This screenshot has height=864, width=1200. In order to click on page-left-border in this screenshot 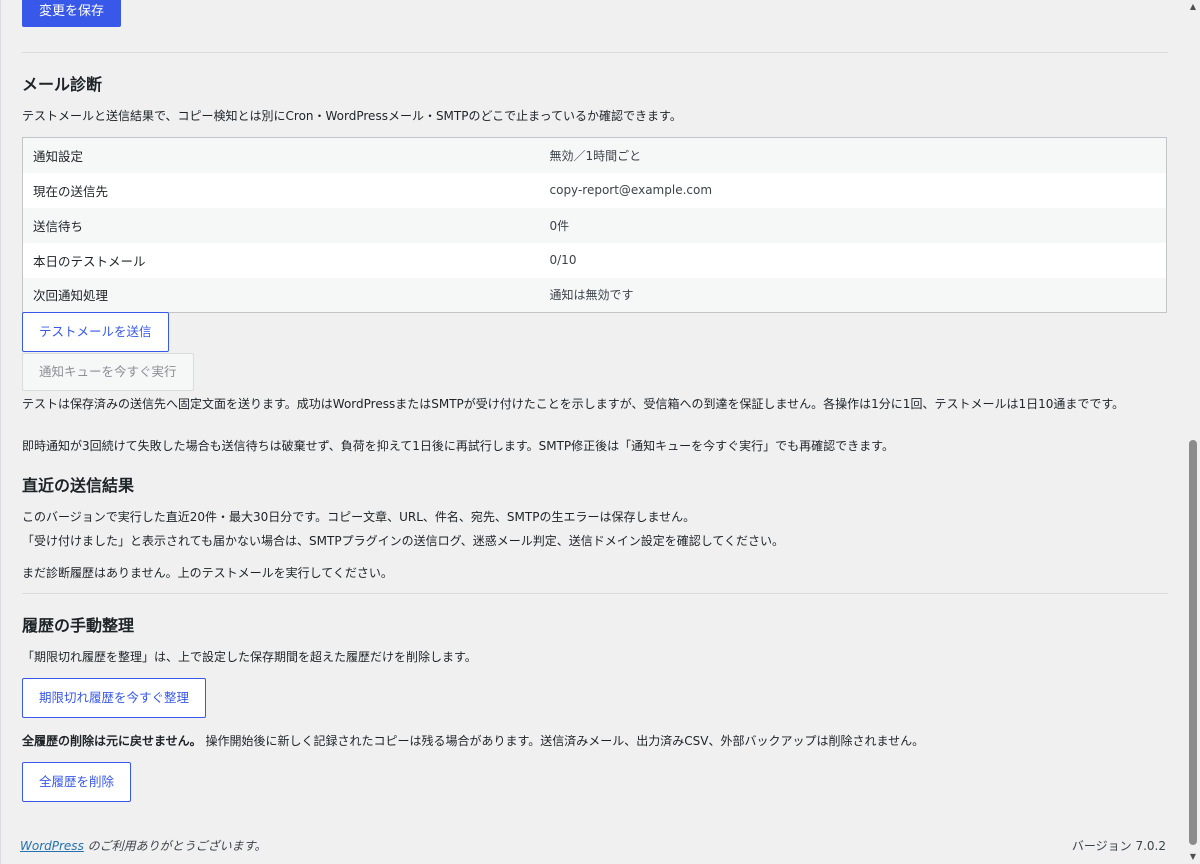, I will do `click(0, 432)`.